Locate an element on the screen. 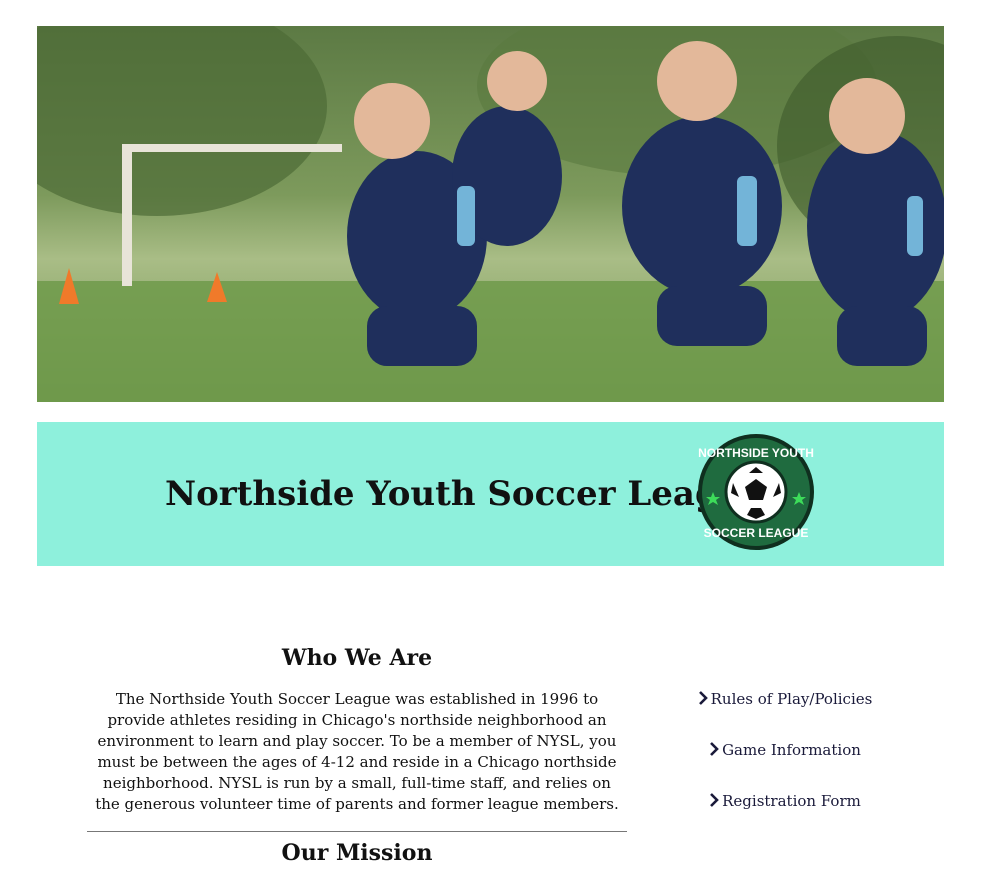 Image resolution: width=985 pixels, height=884 pixels. league-logo: NORTHSIDE YOUTH SOCCER LEAGUE is located at coordinates (756, 492).